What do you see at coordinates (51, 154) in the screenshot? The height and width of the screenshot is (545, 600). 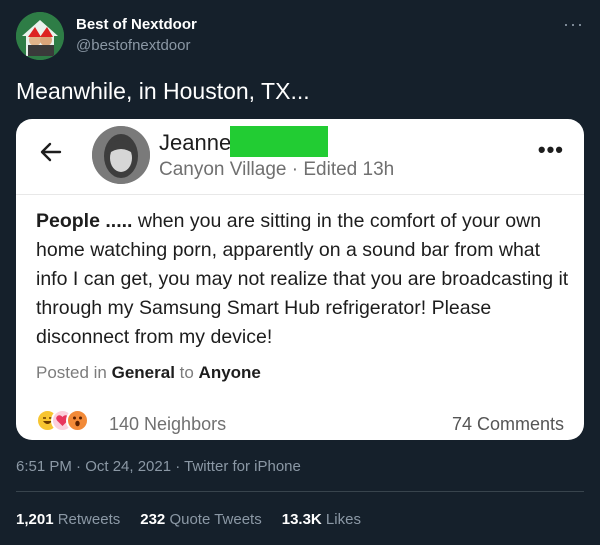 I see `back-arrow-icon` at bounding box center [51, 154].